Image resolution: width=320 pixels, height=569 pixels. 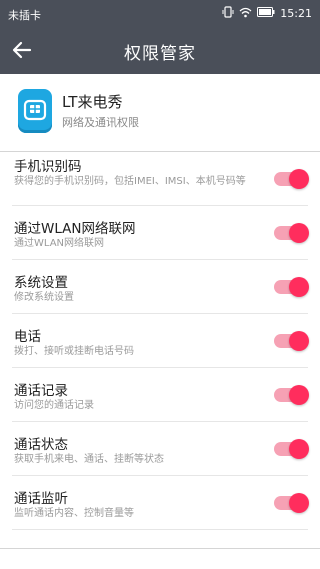 I want to click on permission-title: 通话状态, so click(x=41, y=445).